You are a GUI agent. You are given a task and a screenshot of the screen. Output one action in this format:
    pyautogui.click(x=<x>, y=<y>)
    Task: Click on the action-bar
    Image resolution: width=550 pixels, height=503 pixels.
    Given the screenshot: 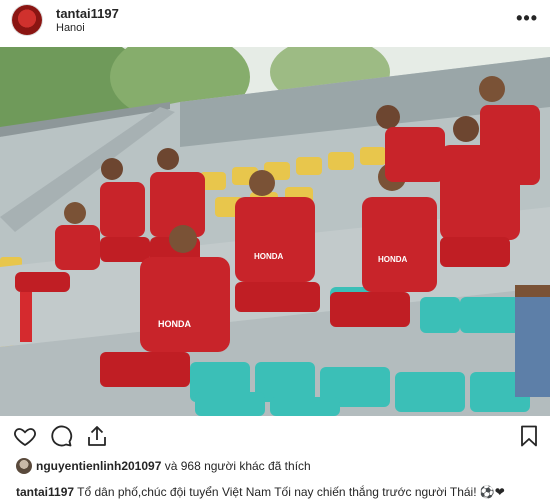 What is the action you would take?
    pyautogui.click(x=275, y=436)
    